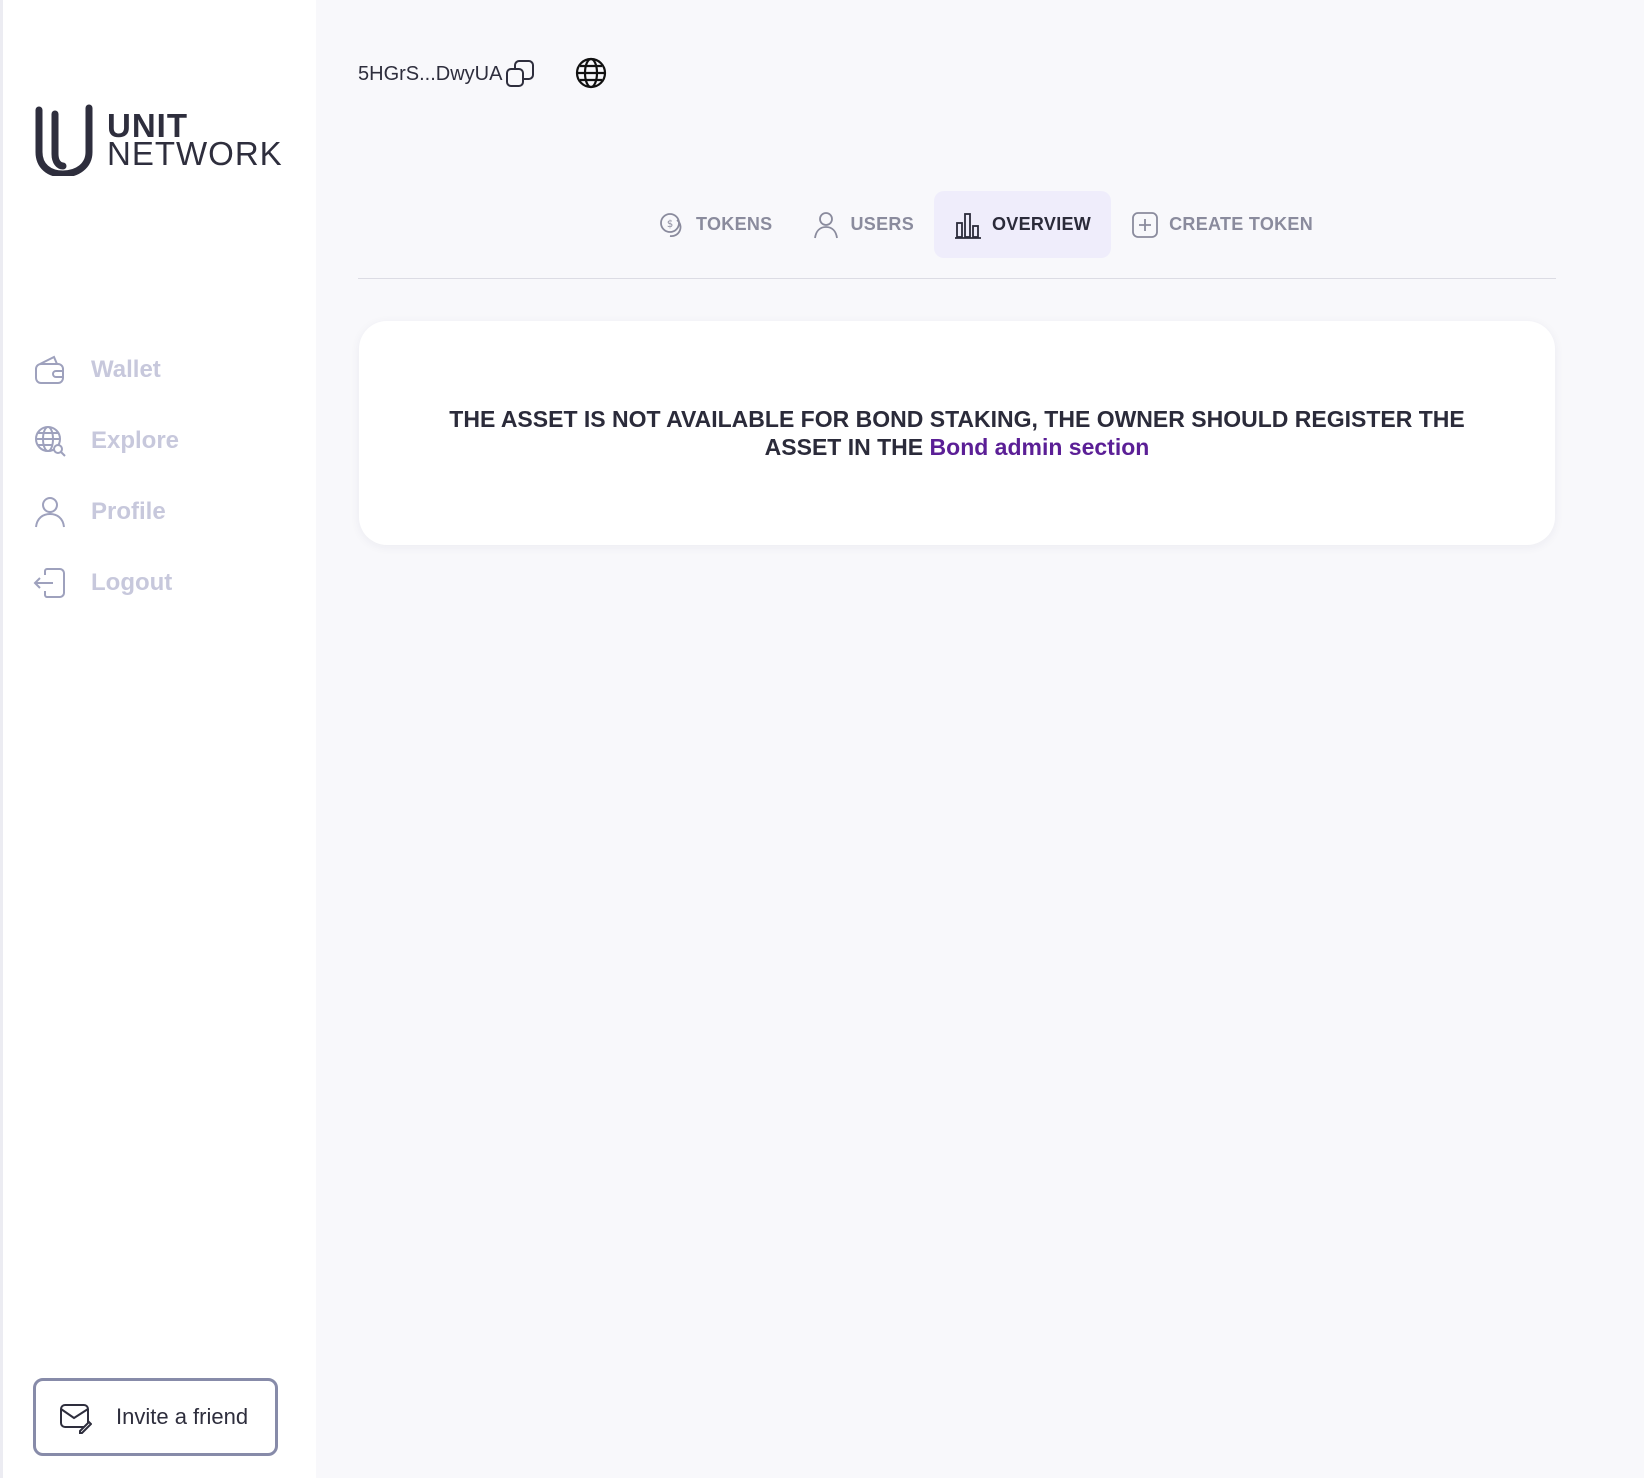 Image resolution: width=1644 pixels, height=1478 pixels. I want to click on sidebar-item-label: Logout, so click(132, 582).